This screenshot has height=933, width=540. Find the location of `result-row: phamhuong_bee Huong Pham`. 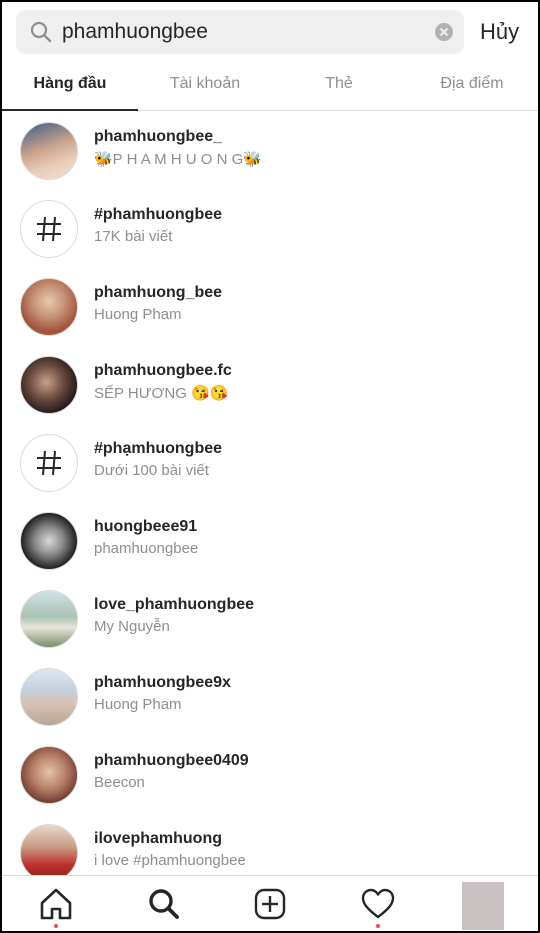

result-row: phamhuong_bee Huong Pham is located at coordinates (270, 307).